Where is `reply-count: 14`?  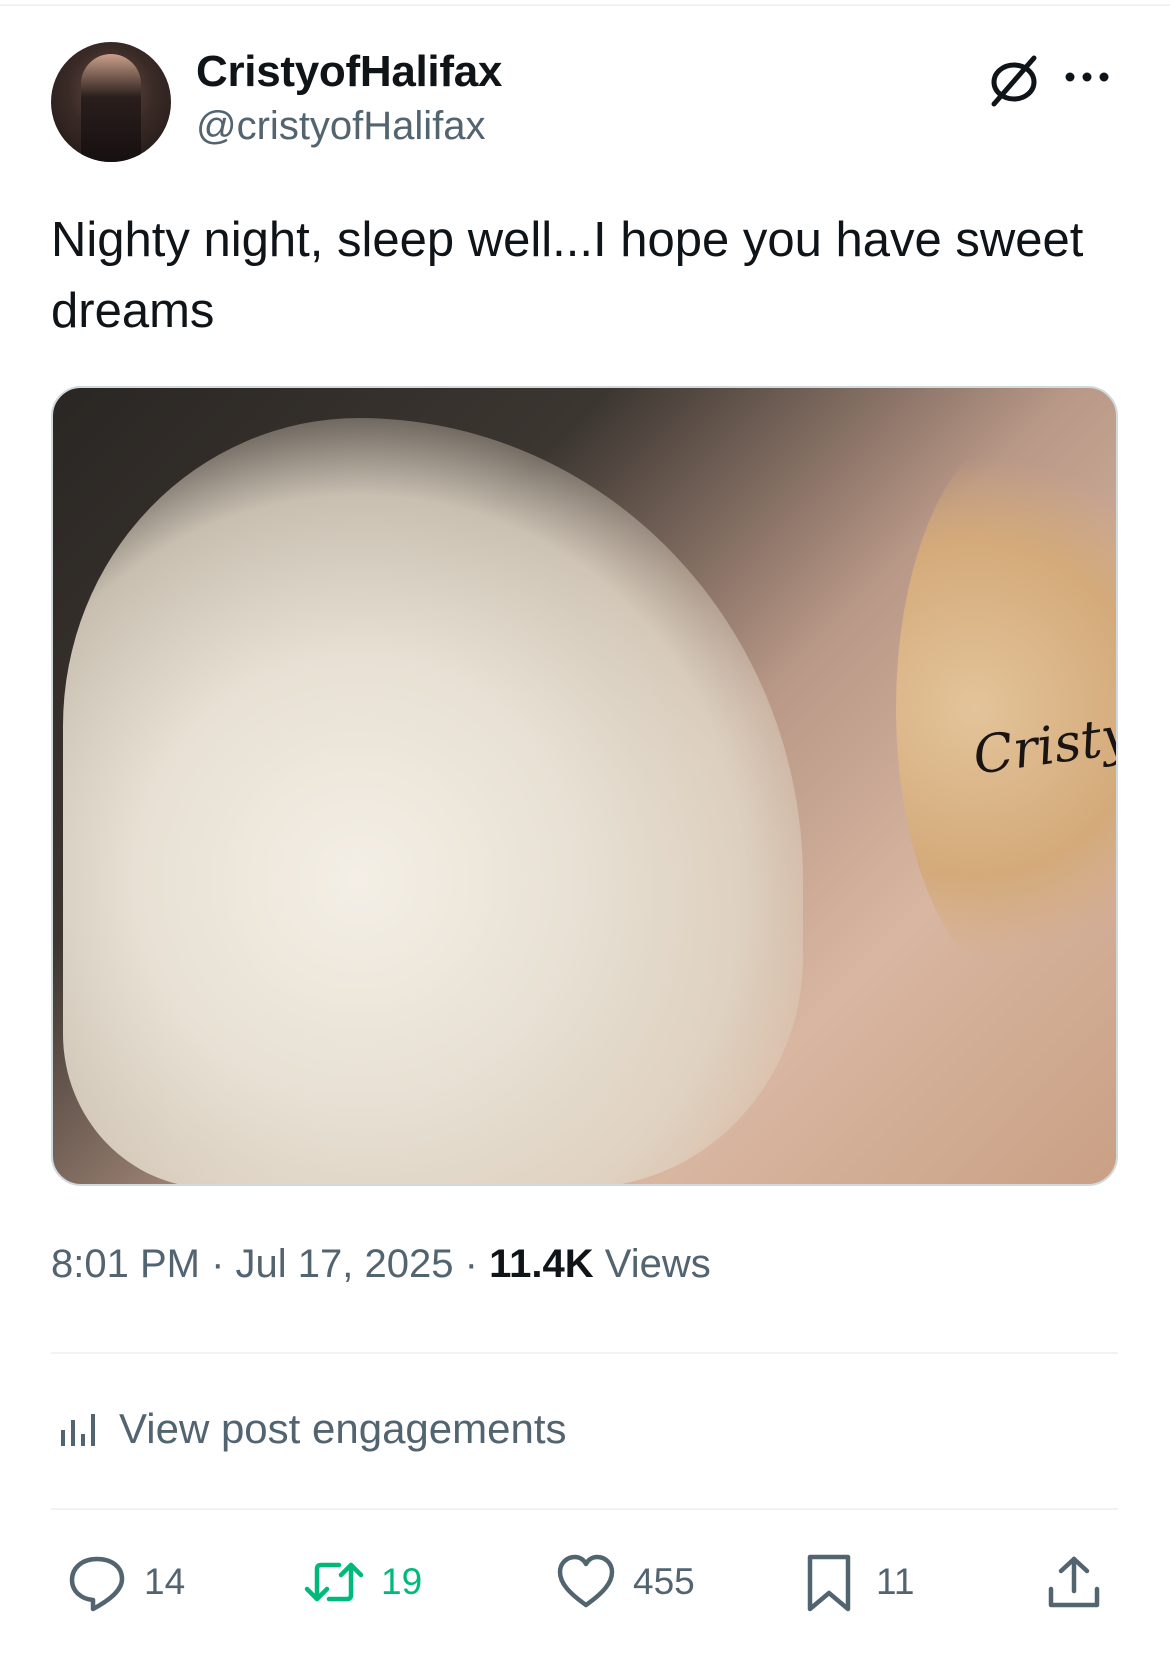 reply-count: 14 is located at coordinates (165, 1581).